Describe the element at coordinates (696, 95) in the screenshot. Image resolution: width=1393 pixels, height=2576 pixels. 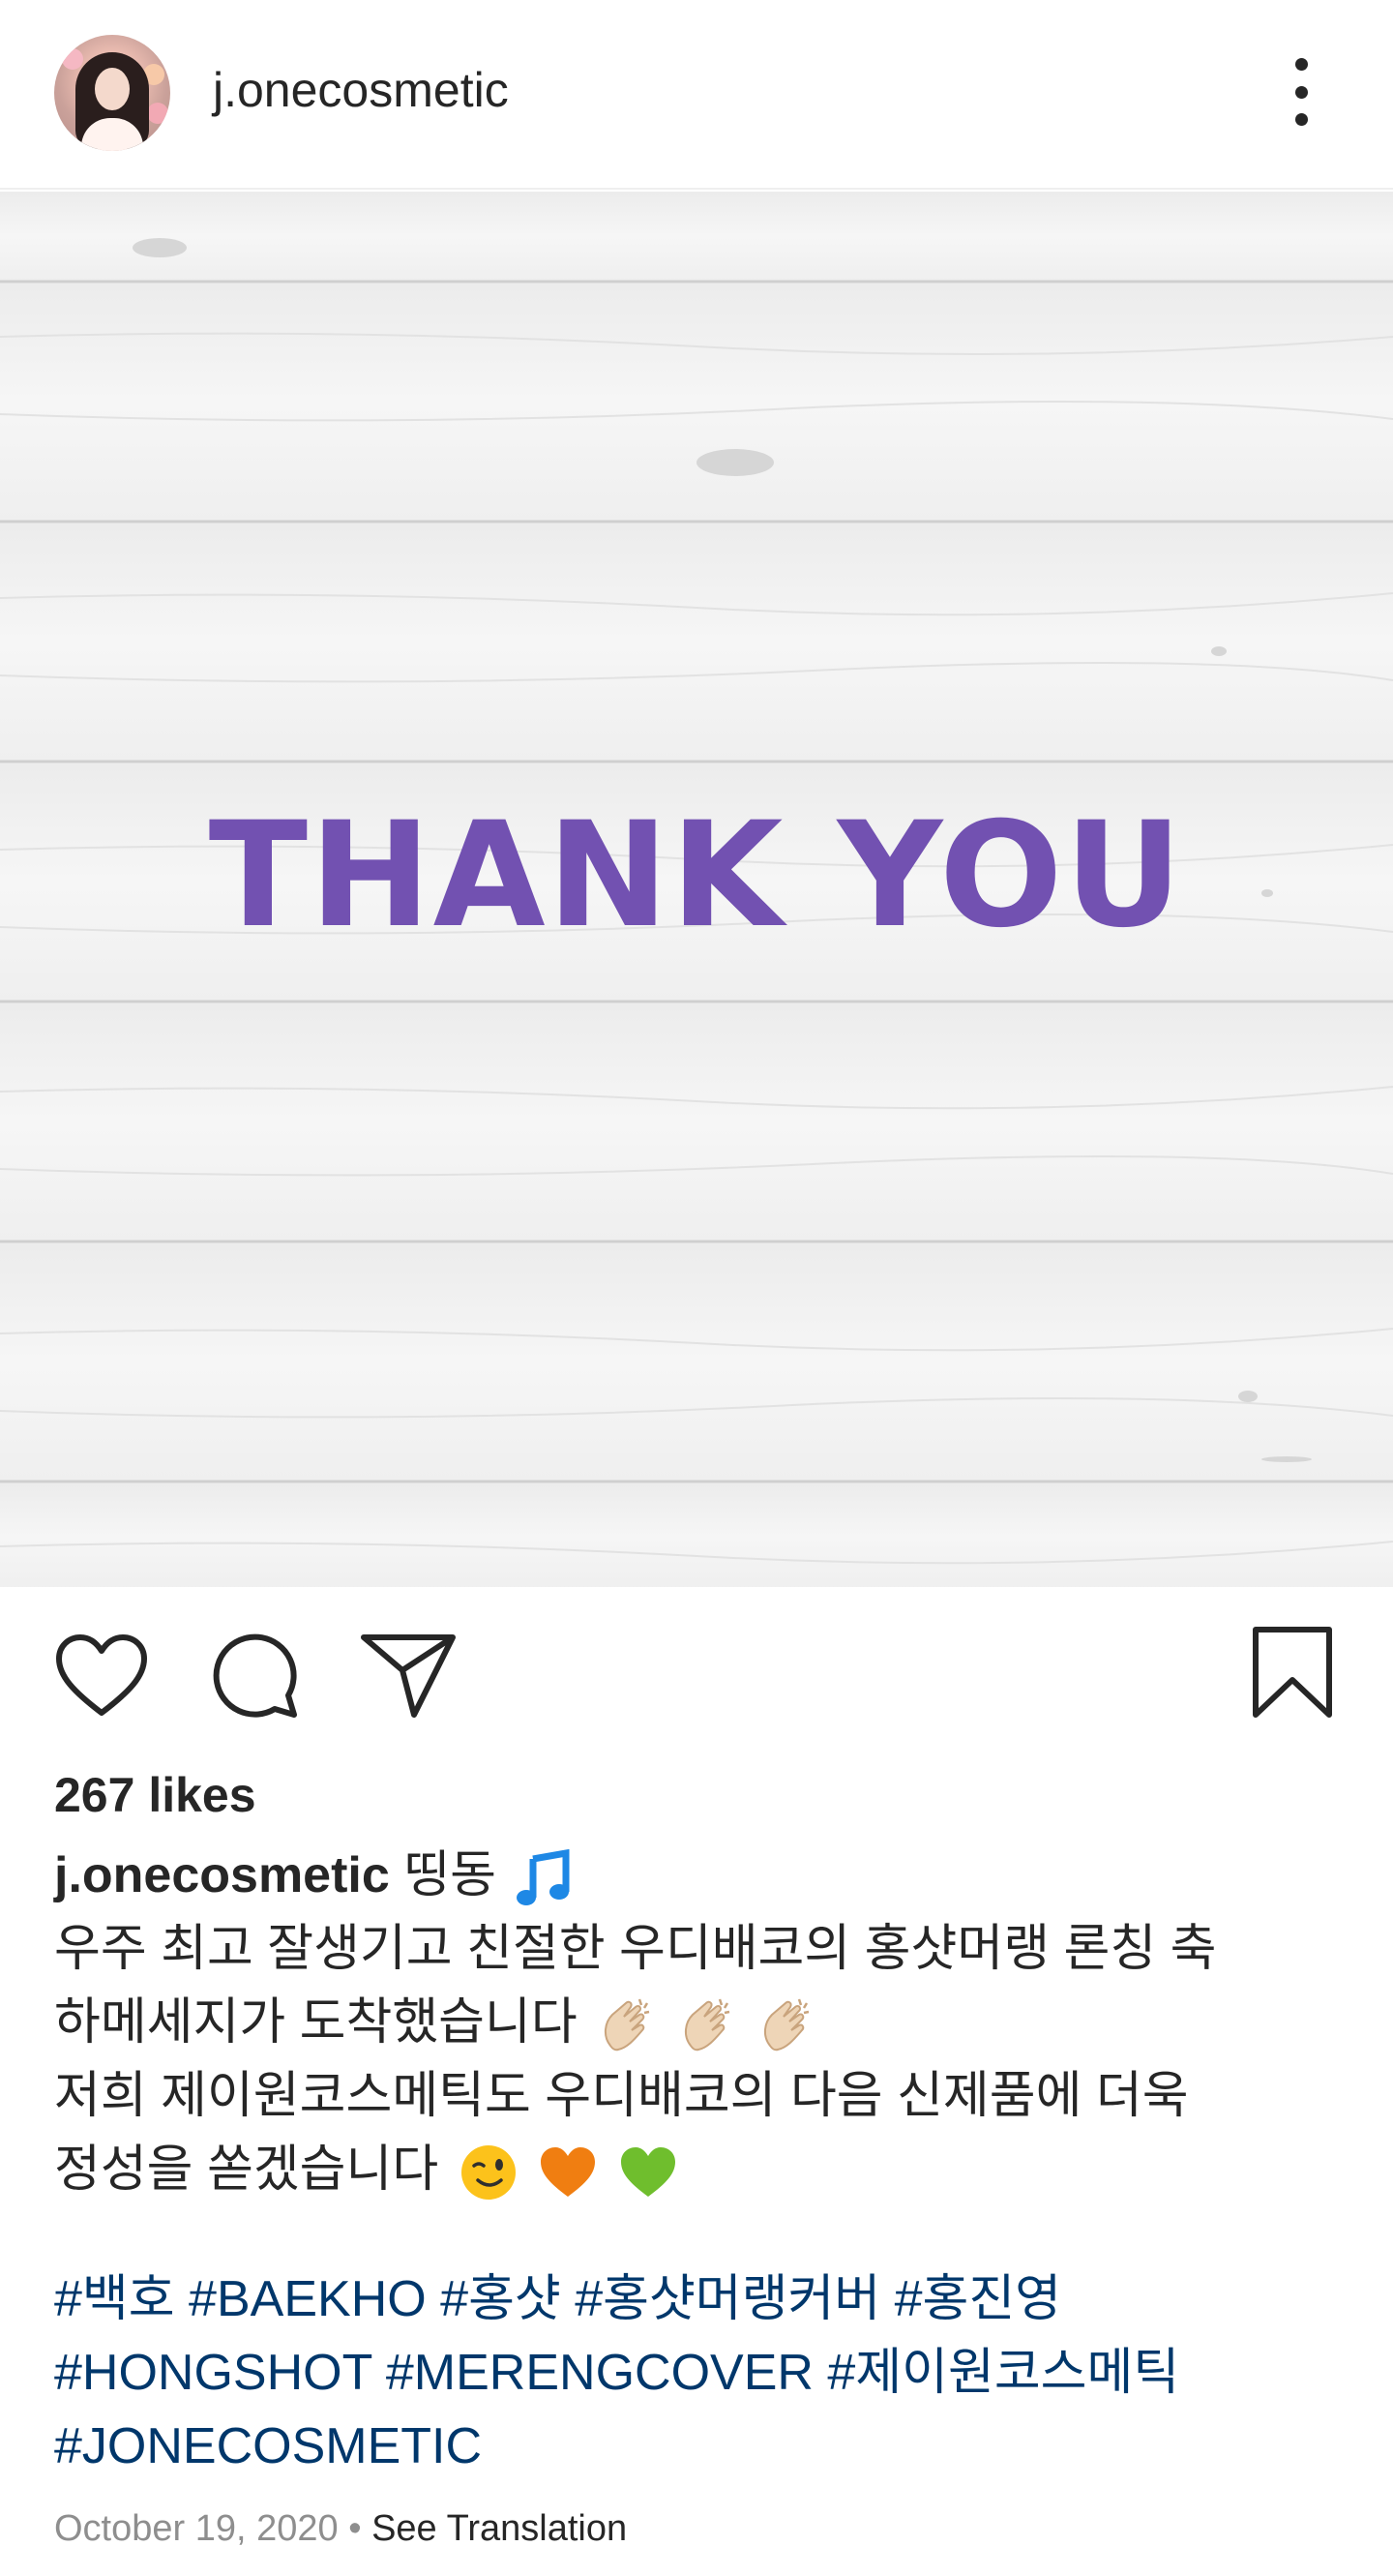
I see `post-header: j.onecosmetic` at that location.